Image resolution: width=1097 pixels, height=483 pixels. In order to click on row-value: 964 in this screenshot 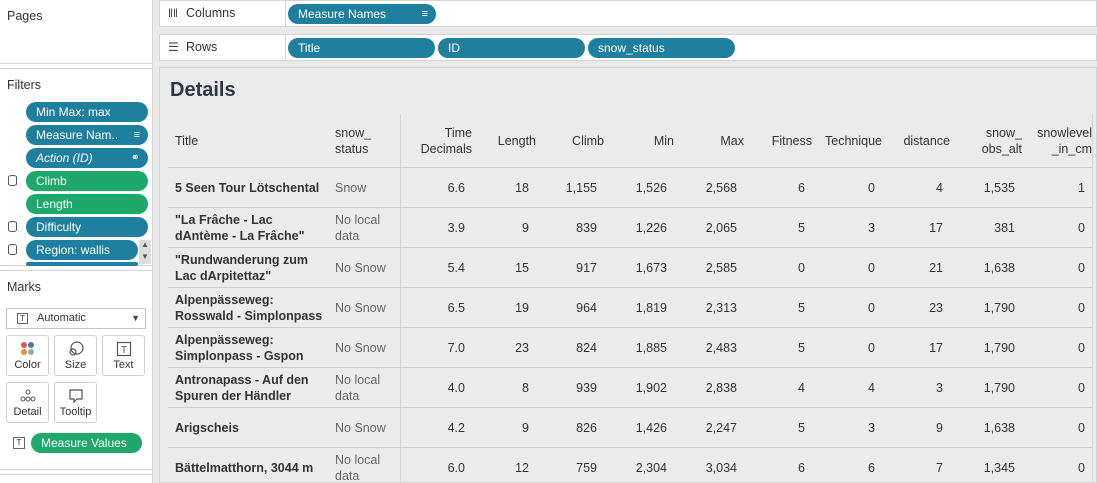, I will do `click(586, 308)`.